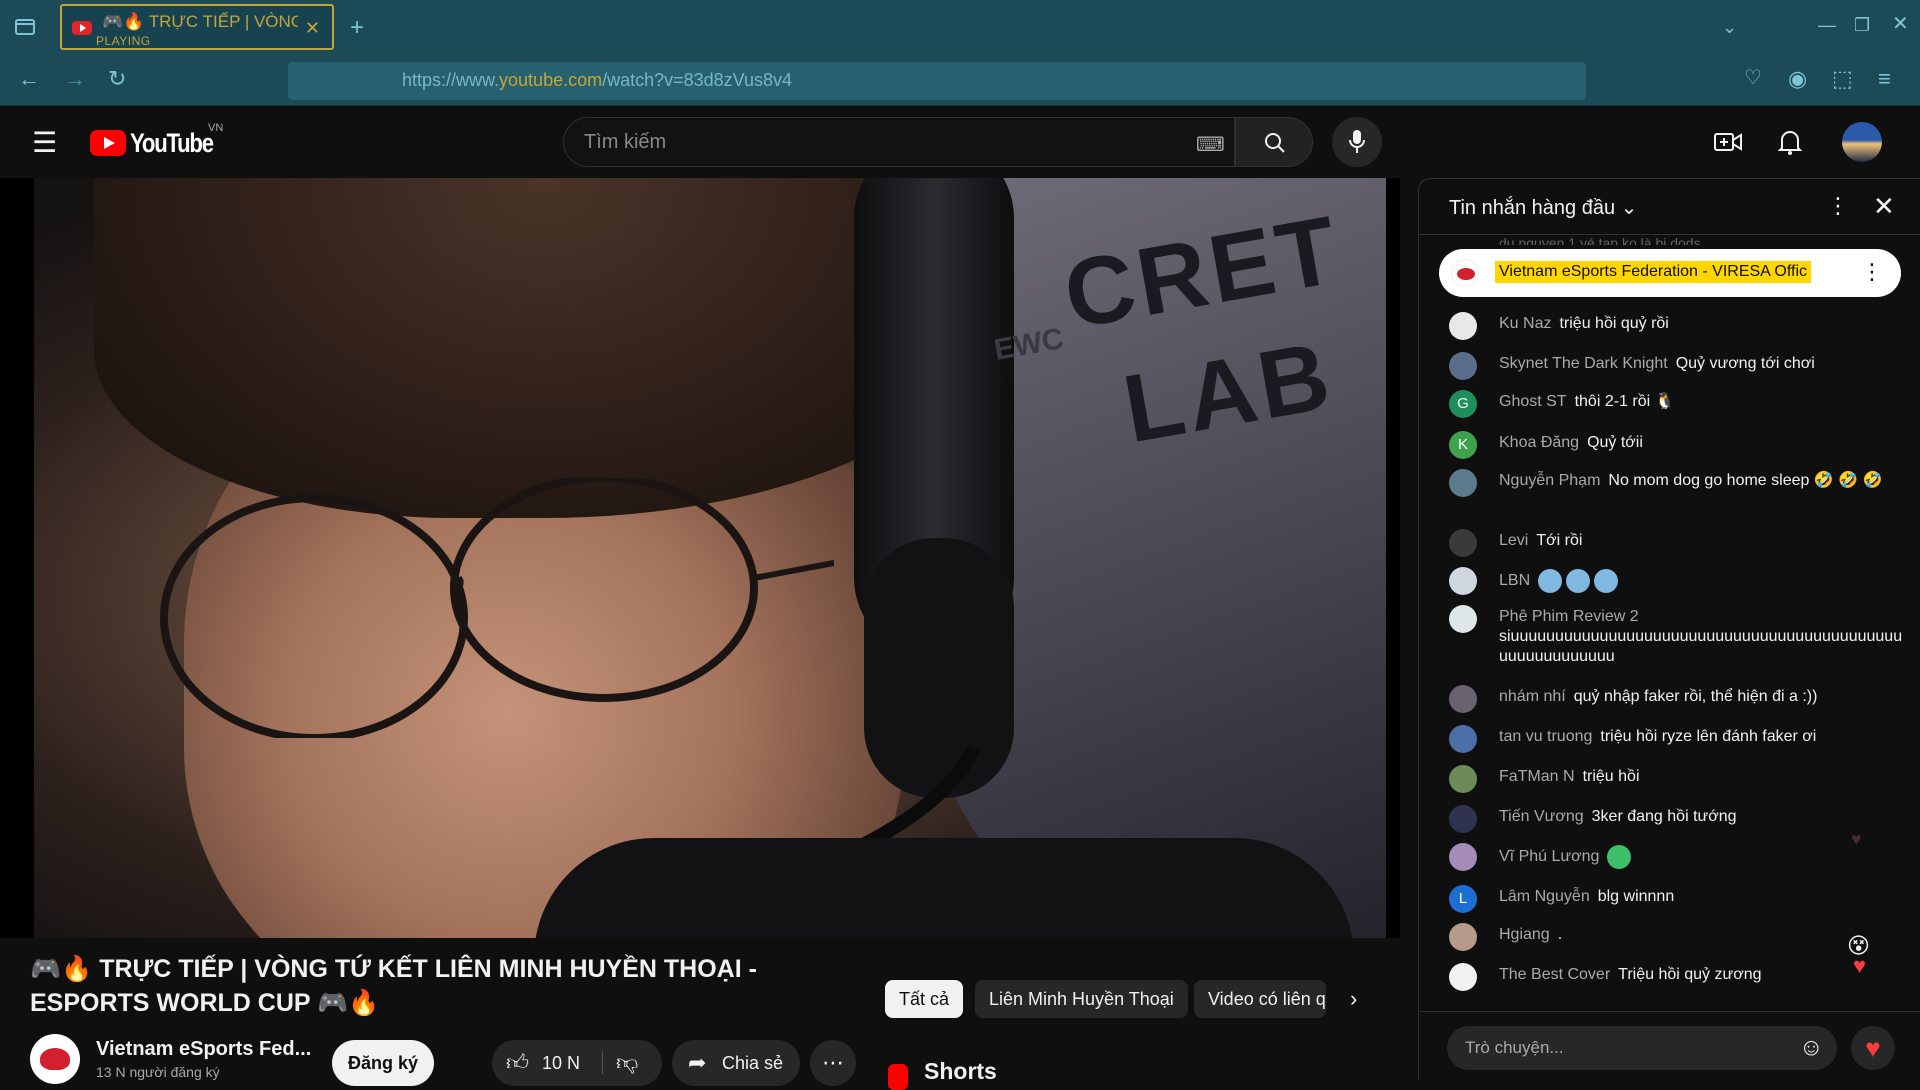  Describe the element at coordinates (1549, 480) in the screenshot. I see `chat-author-name: Nguyễn Phạm` at that location.